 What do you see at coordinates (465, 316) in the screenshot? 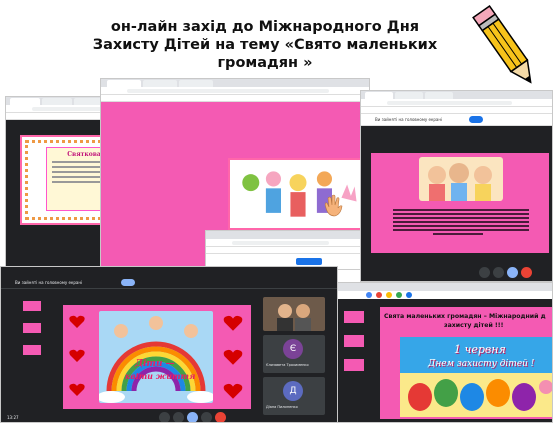
I see `slide-title-1: Свята маленьких громадян – Міжнародний д` at bounding box center [465, 316].